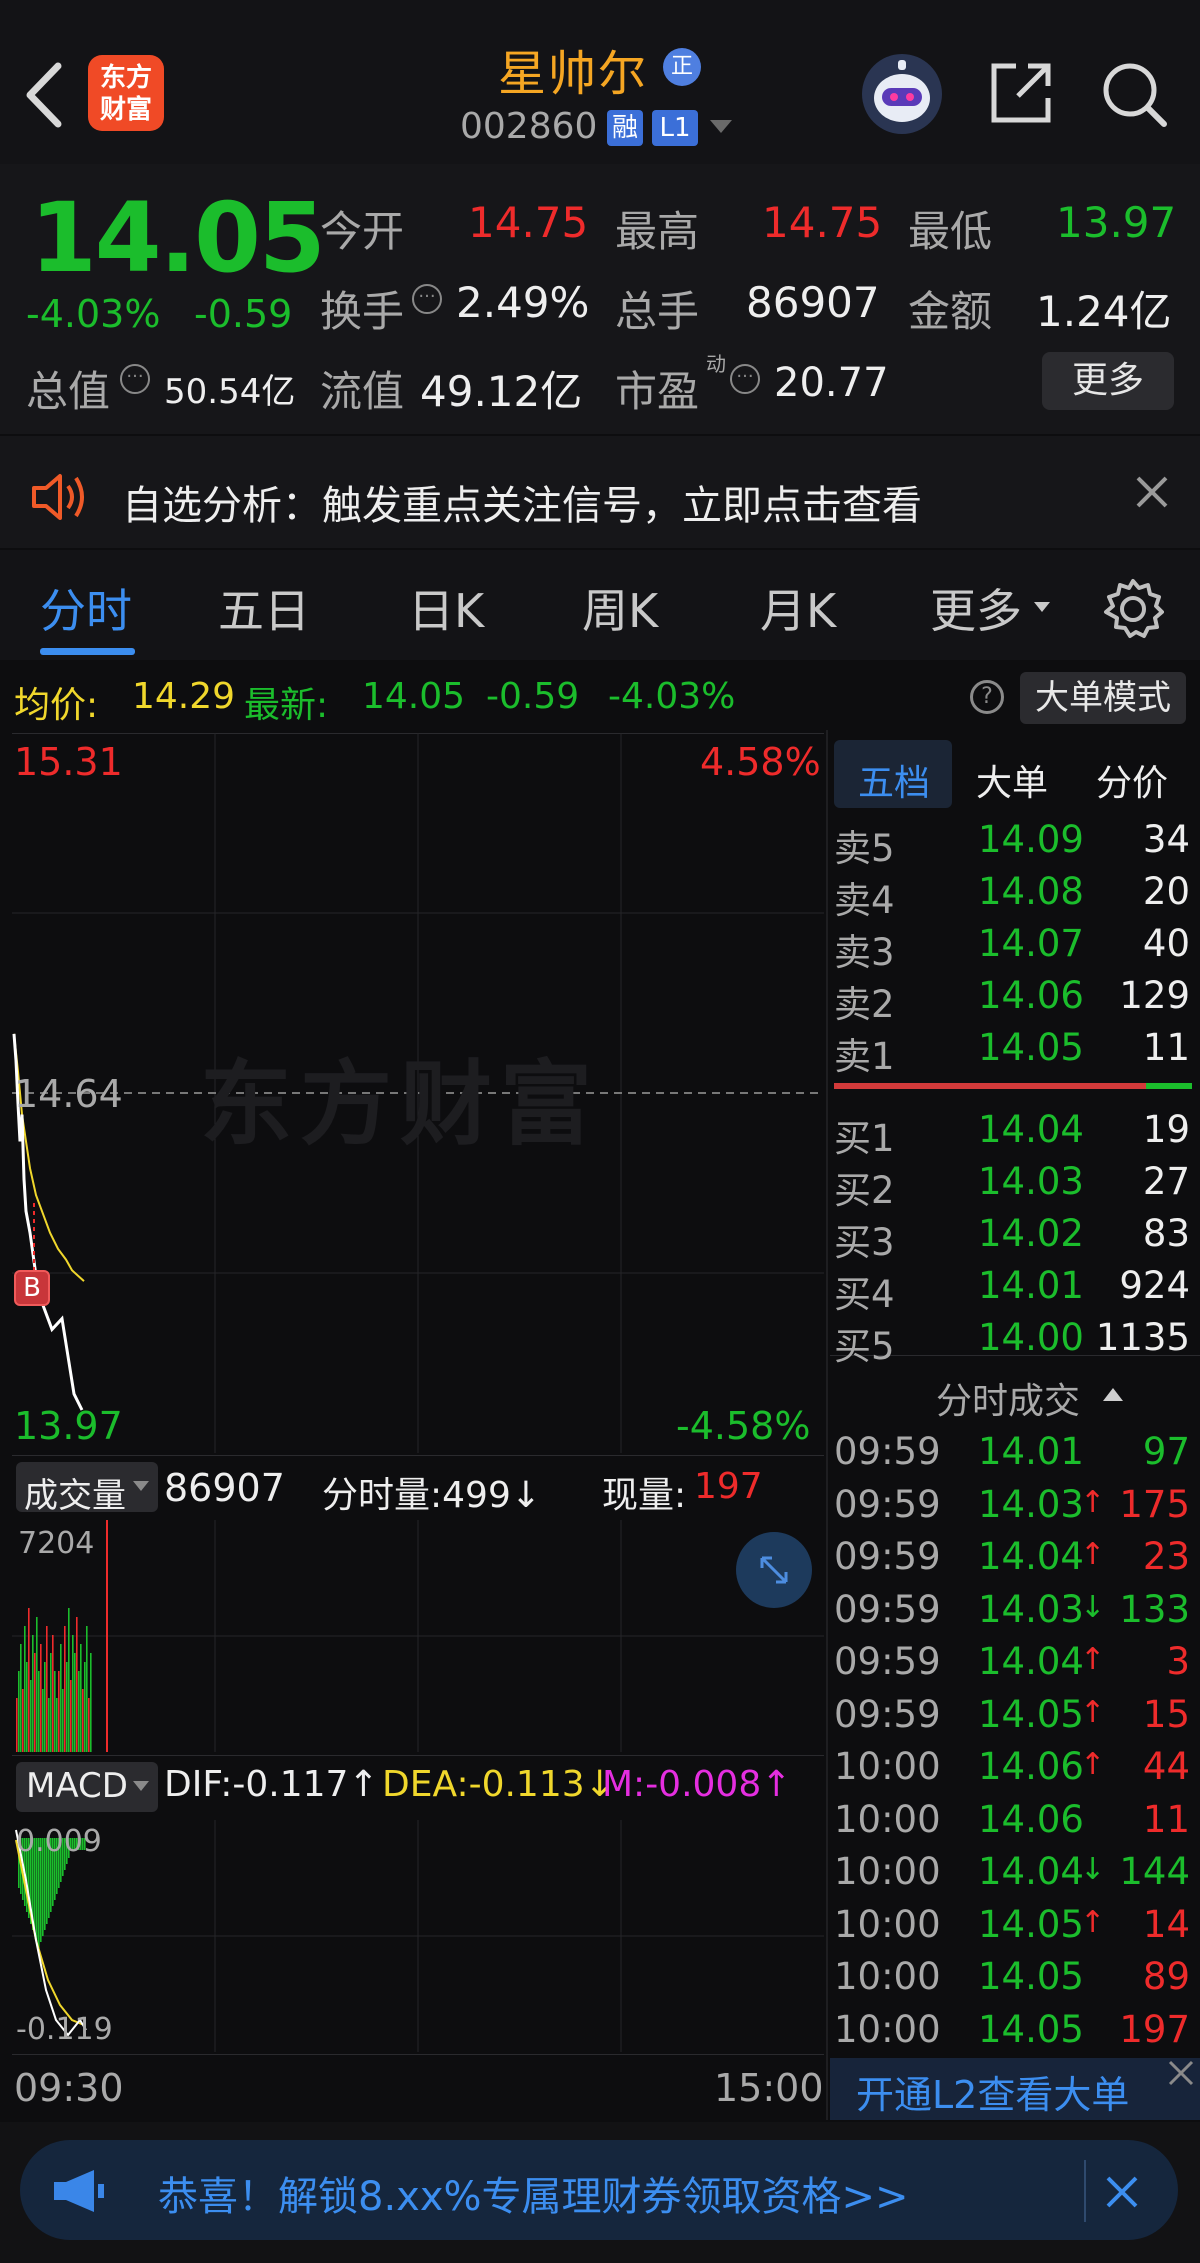 This screenshot has height=2263, width=1200. I want to click on big-order-mode-button: 大单模式, so click(1103, 698).